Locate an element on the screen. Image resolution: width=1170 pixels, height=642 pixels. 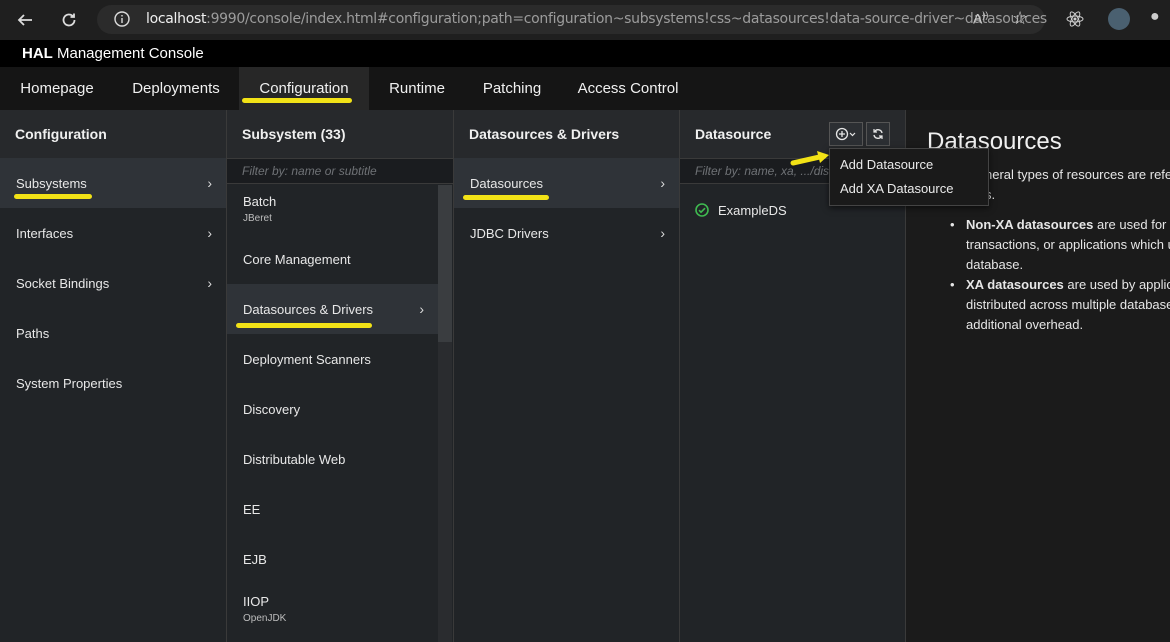
column-header: Datasources & Drivers is located at coordinates (566, 134).